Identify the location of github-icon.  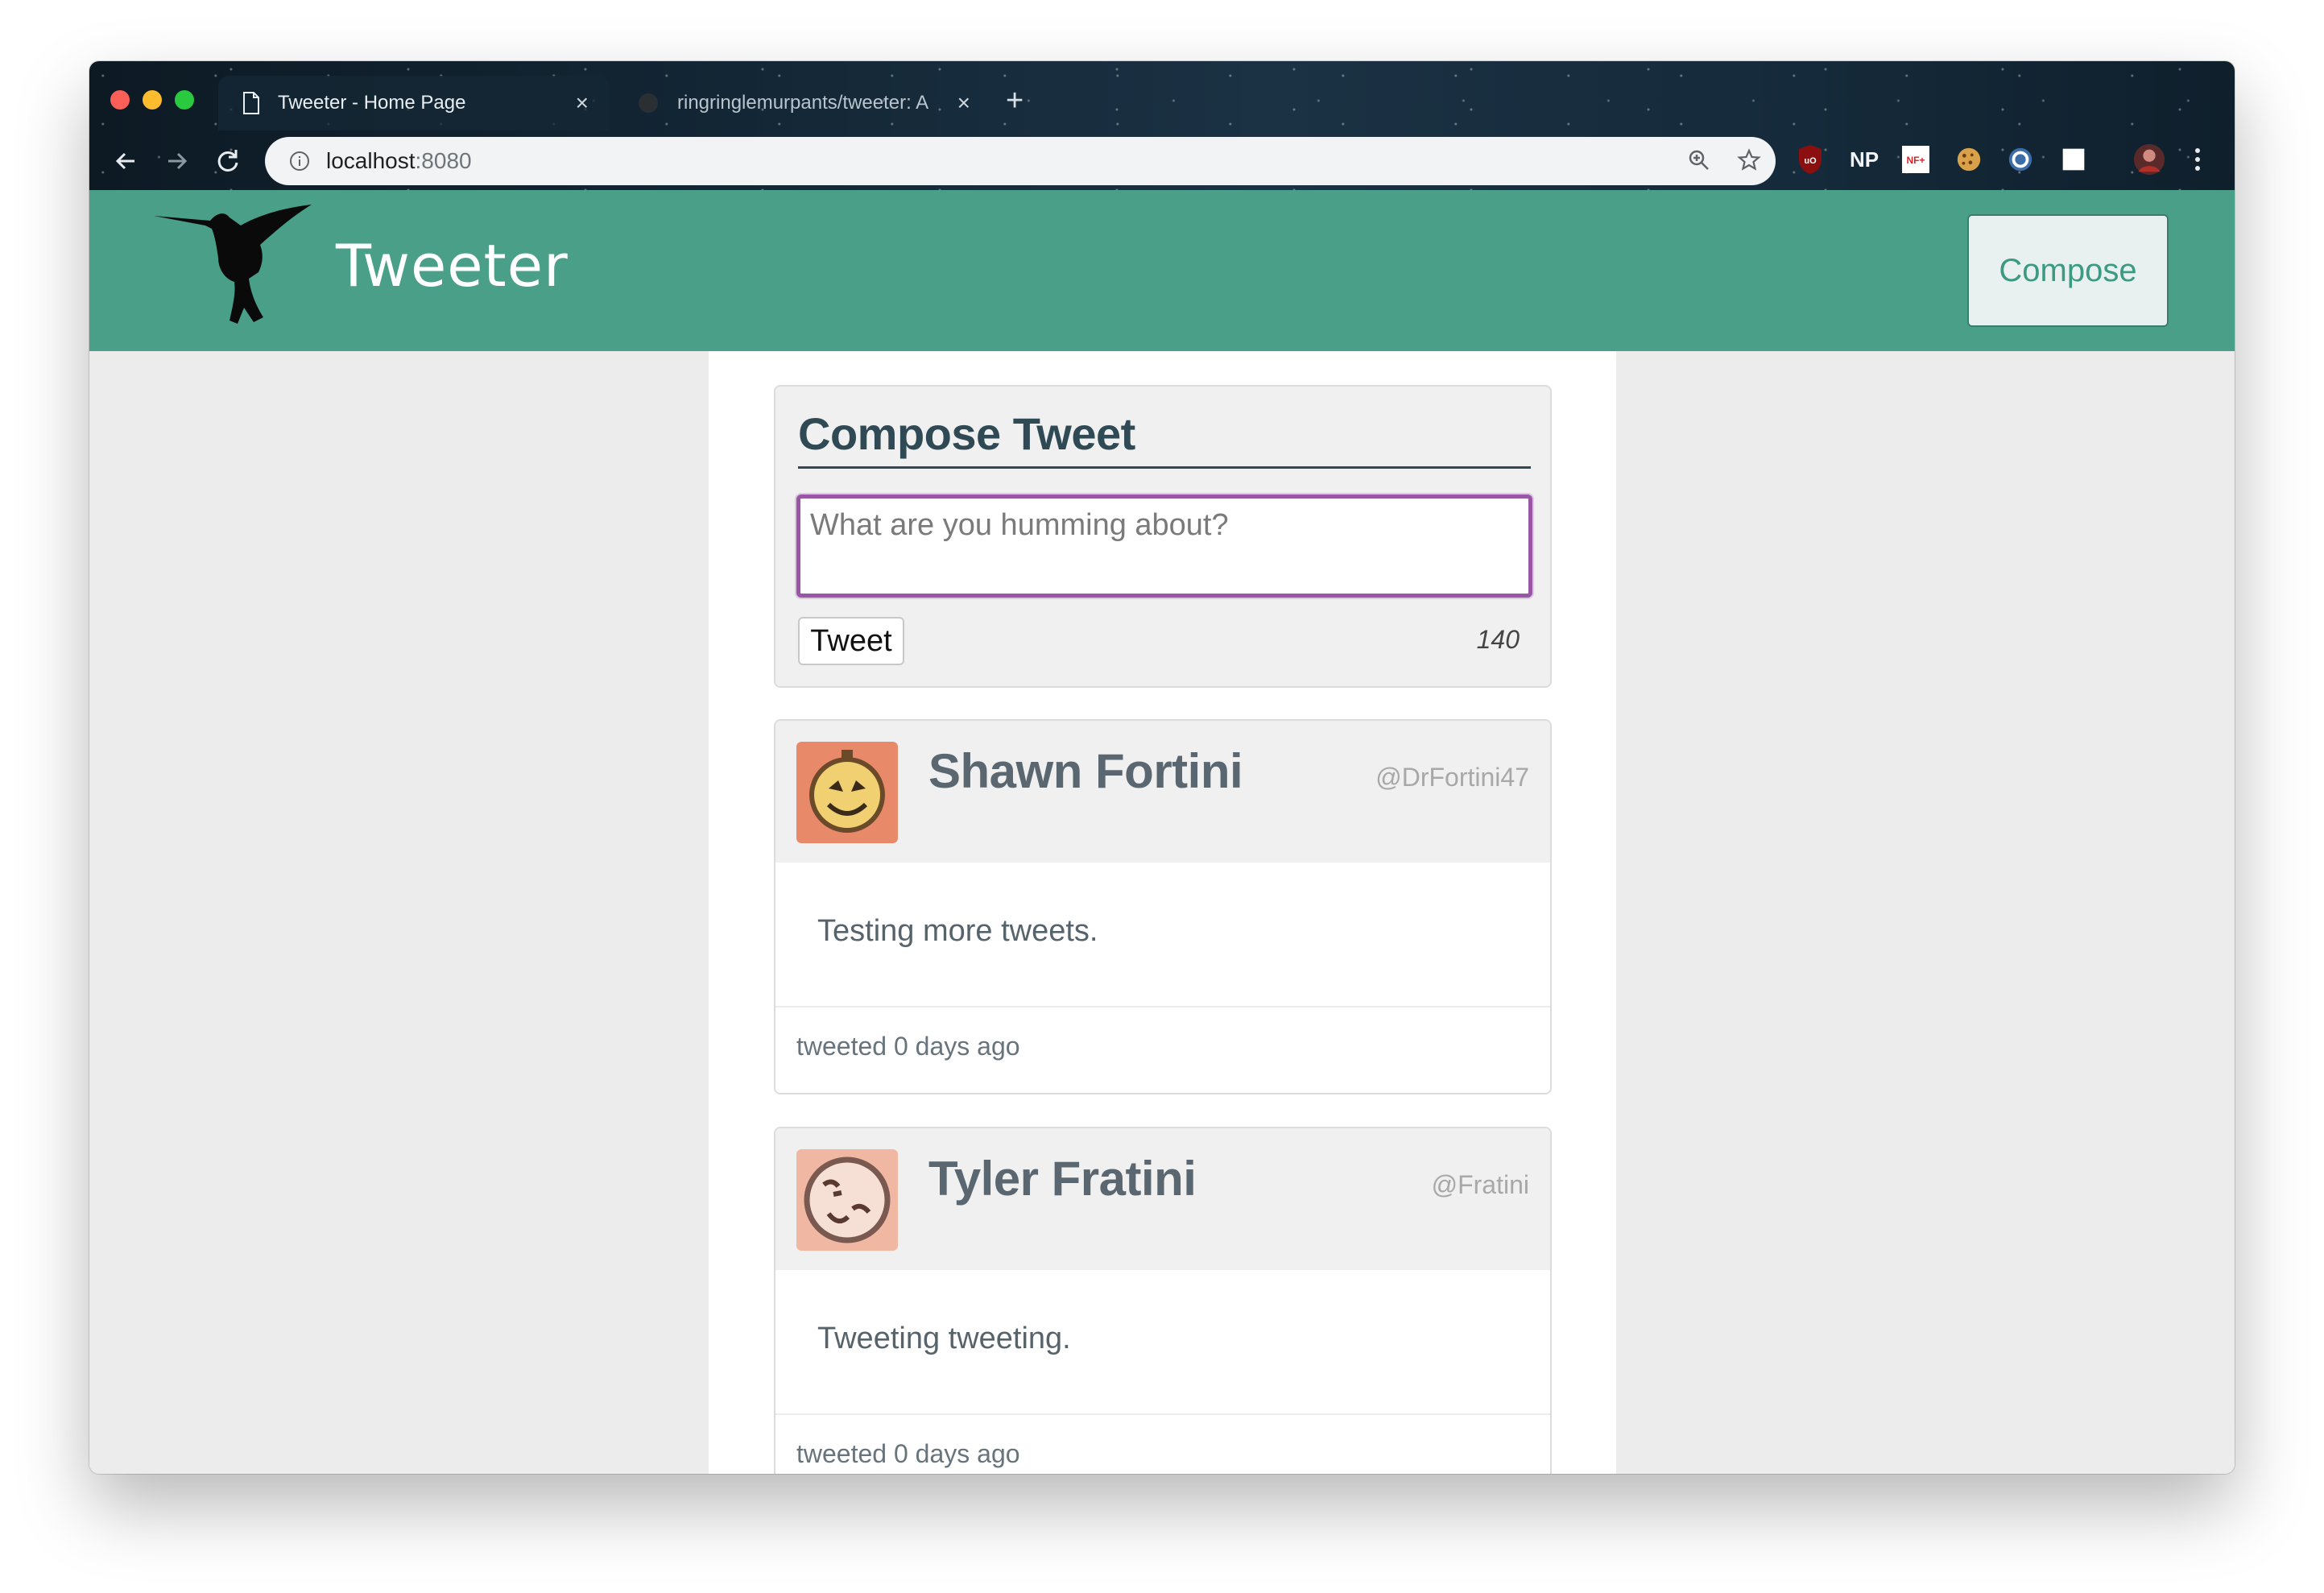
(648, 103).